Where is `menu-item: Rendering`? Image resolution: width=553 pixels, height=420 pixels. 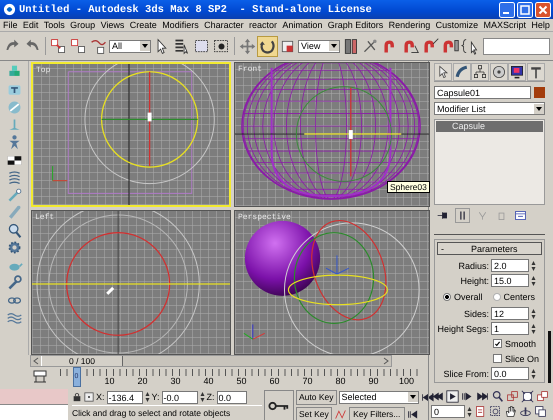
menu-item: Rendering is located at coordinates (409, 25).